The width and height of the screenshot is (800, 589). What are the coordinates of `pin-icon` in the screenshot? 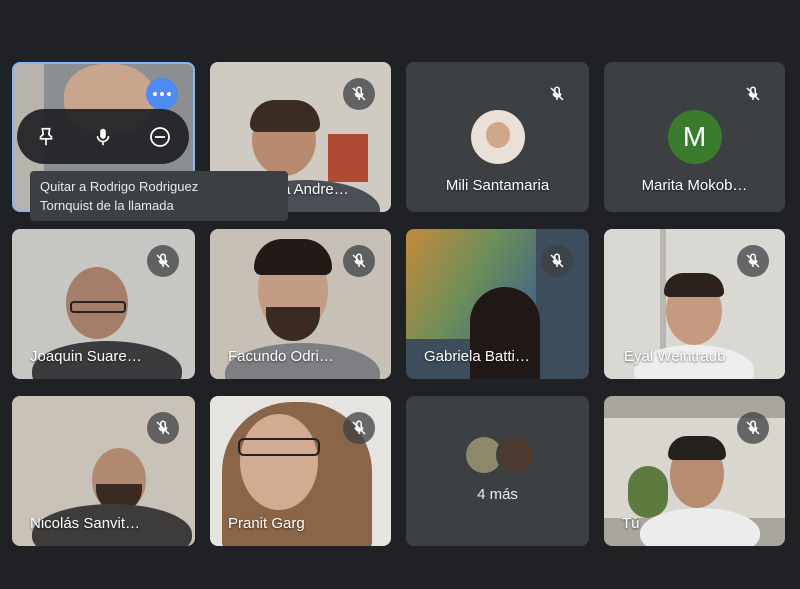 It's located at (46, 137).